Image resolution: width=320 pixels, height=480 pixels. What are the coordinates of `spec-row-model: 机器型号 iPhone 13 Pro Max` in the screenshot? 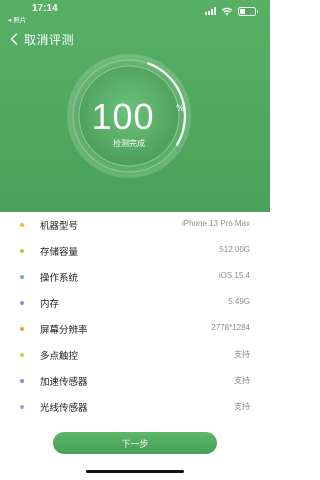 It's located at (135, 225).